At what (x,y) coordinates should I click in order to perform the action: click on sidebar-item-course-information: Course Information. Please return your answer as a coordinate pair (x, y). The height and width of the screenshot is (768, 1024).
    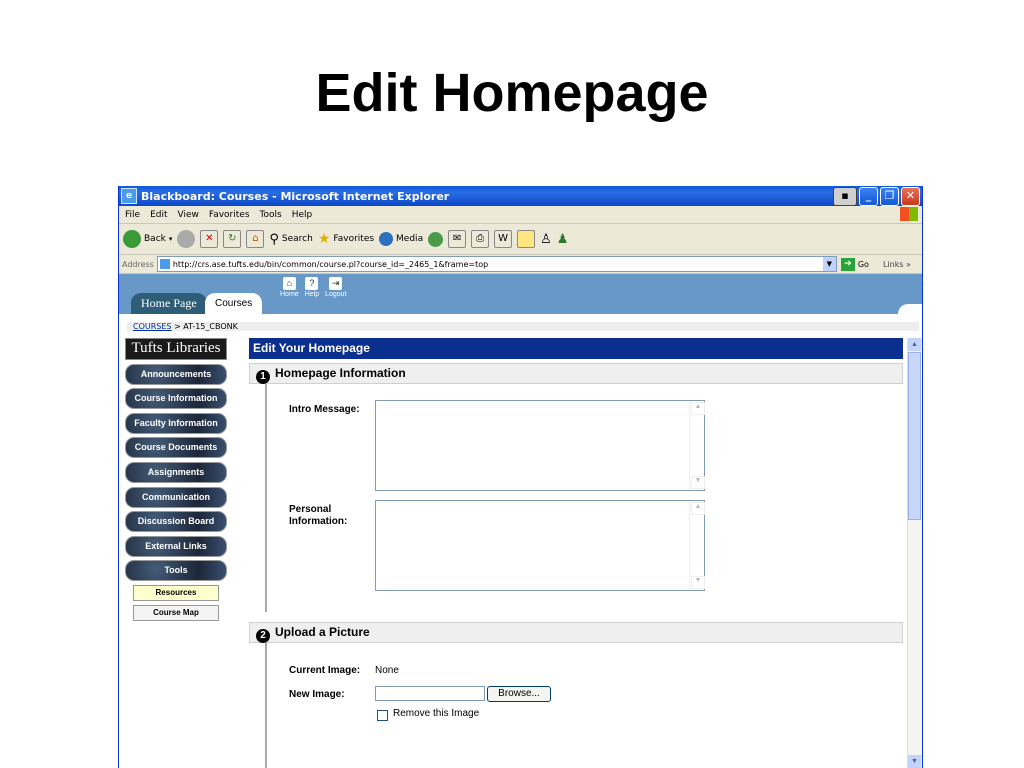
    Looking at the image, I should click on (176, 399).